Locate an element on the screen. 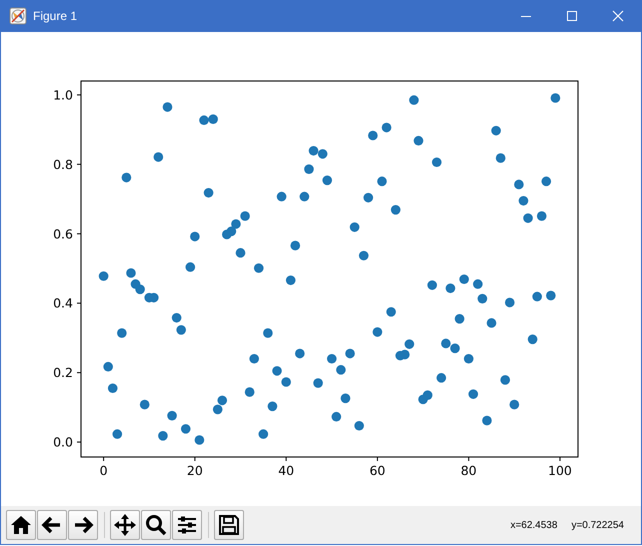 Image resolution: width=642 pixels, height=546 pixels. close-icon is located at coordinates (618, 16).